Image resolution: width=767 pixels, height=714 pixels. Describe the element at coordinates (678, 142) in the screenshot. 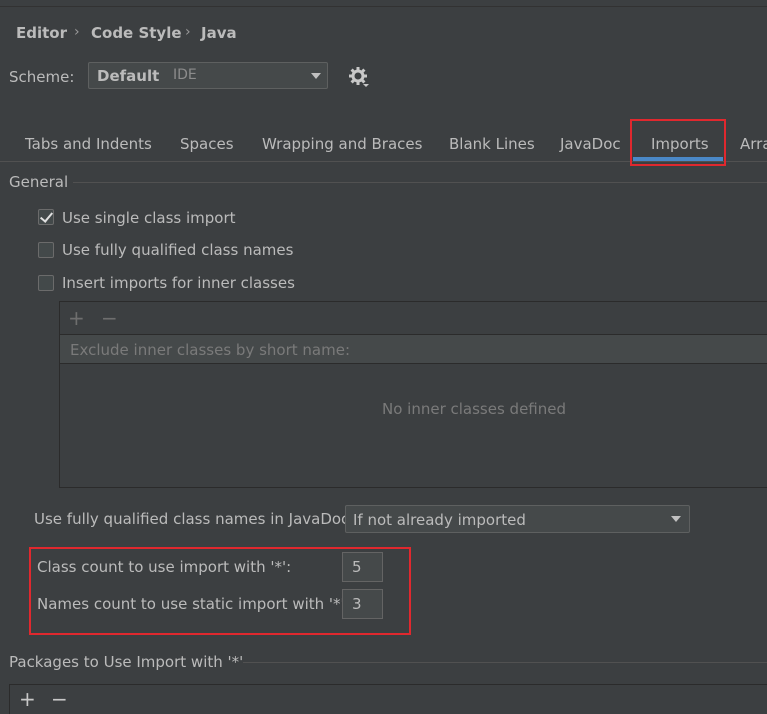

I see `highlight-box-imports-tab` at that location.